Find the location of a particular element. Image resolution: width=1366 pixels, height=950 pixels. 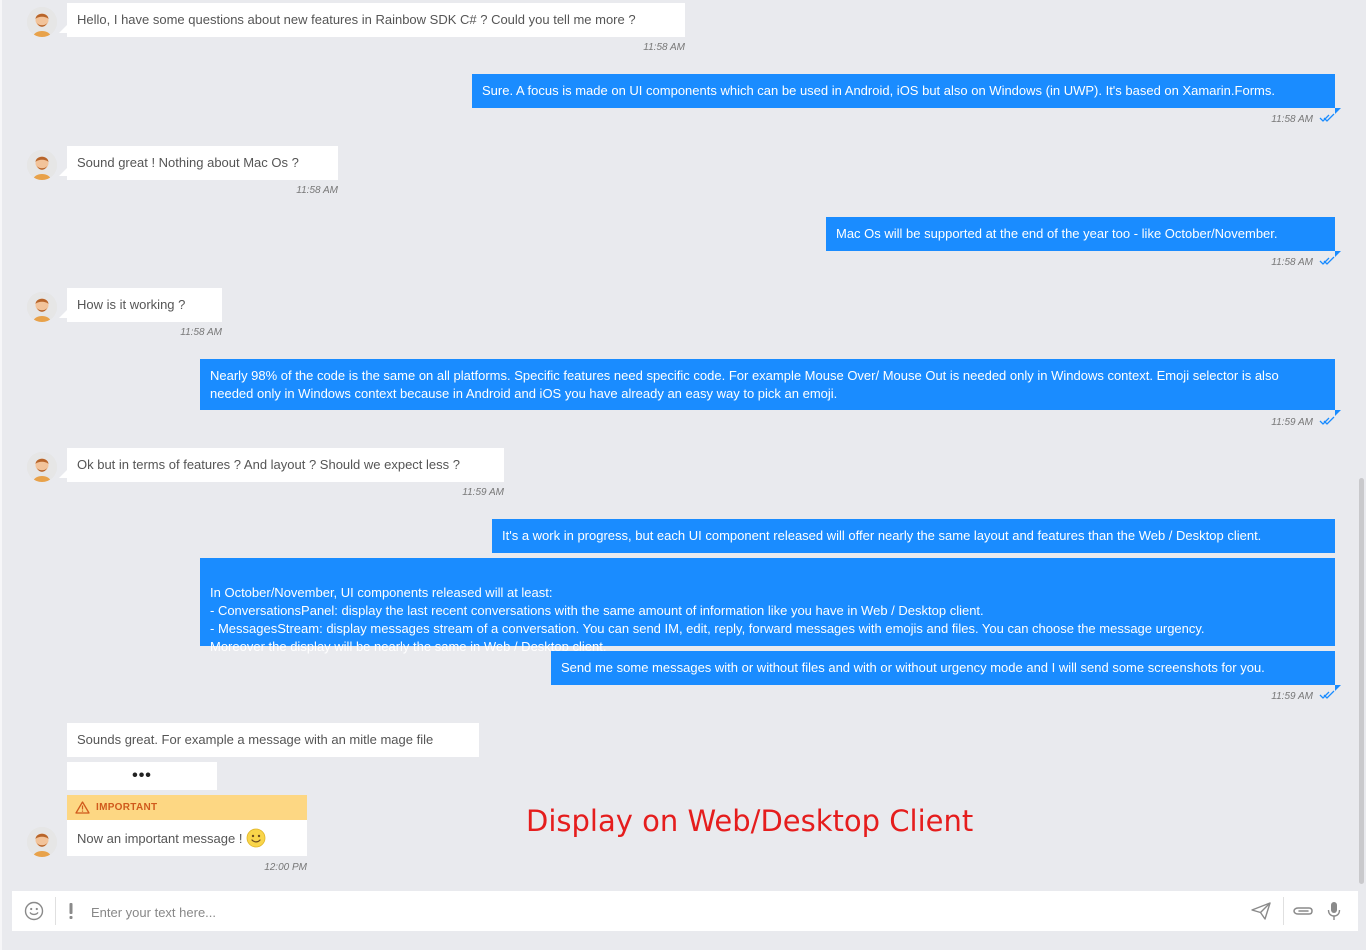

annotation-label: Display on Web/Desktop Client is located at coordinates (750, 821).